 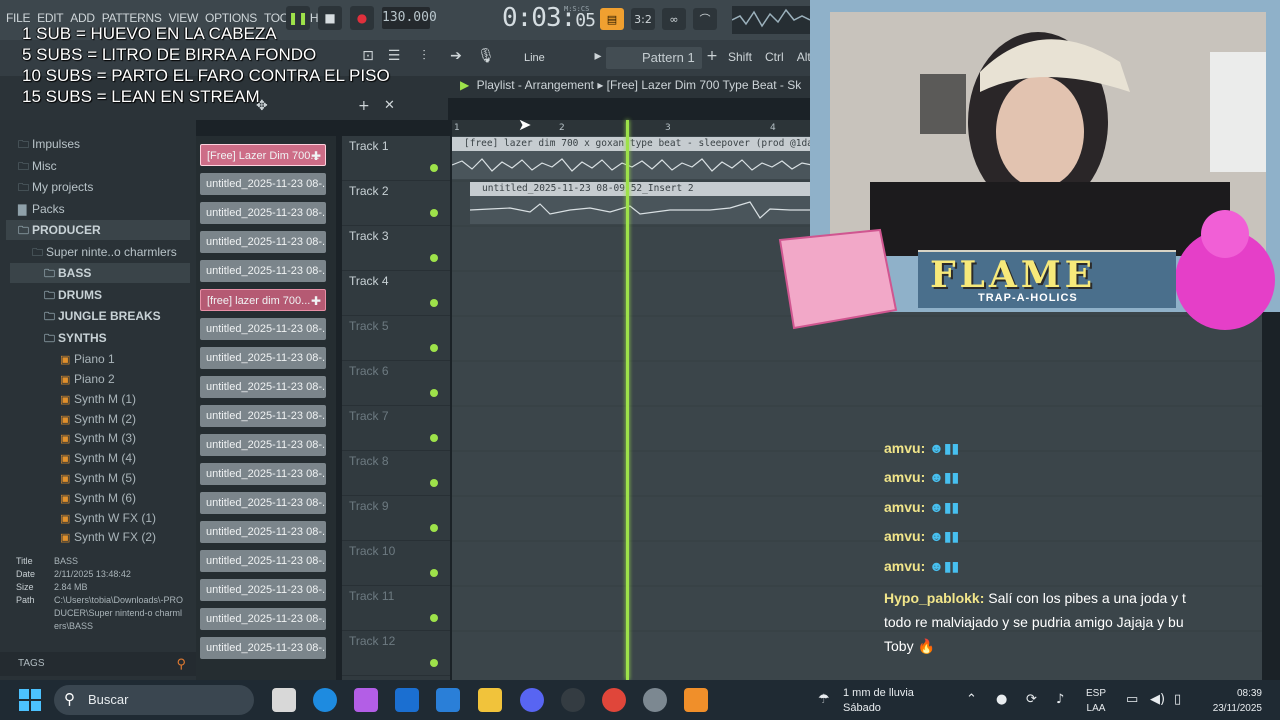 What do you see at coordinates (878, 693) in the screenshot?
I see `weather-line1: 1 mm de lluvia` at bounding box center [878, 693].